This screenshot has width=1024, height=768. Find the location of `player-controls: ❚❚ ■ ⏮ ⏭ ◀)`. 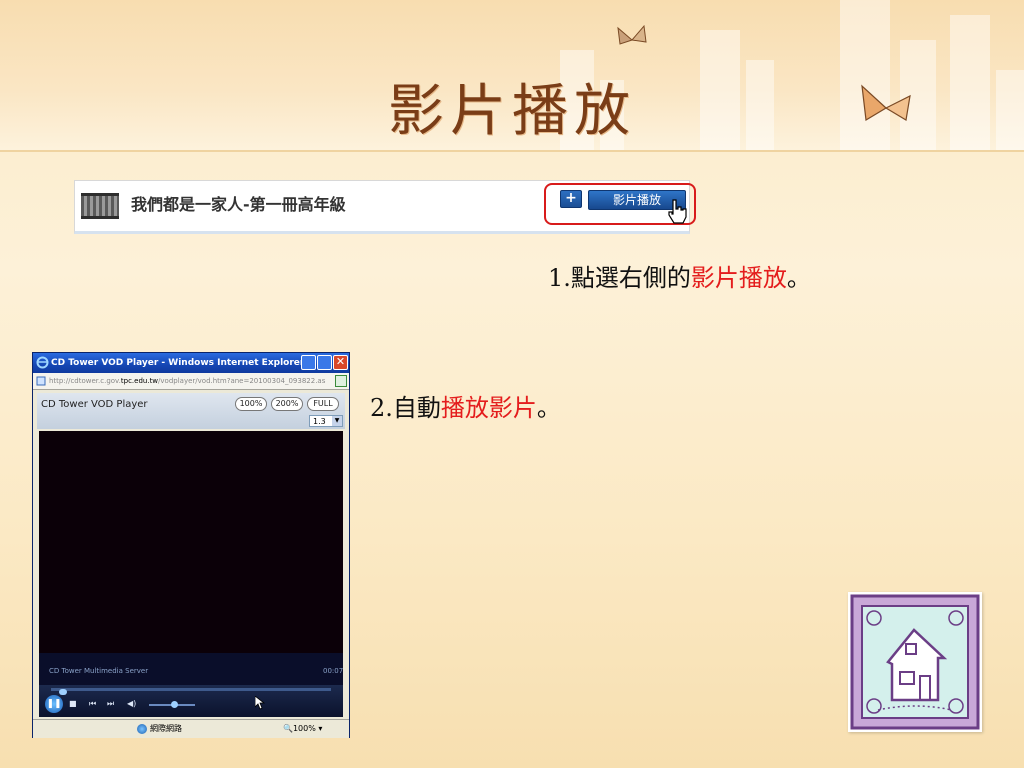

player-controls: ❚❚ ■ ⏮ ⏭ ◀) is located at coordinates (191, 701).